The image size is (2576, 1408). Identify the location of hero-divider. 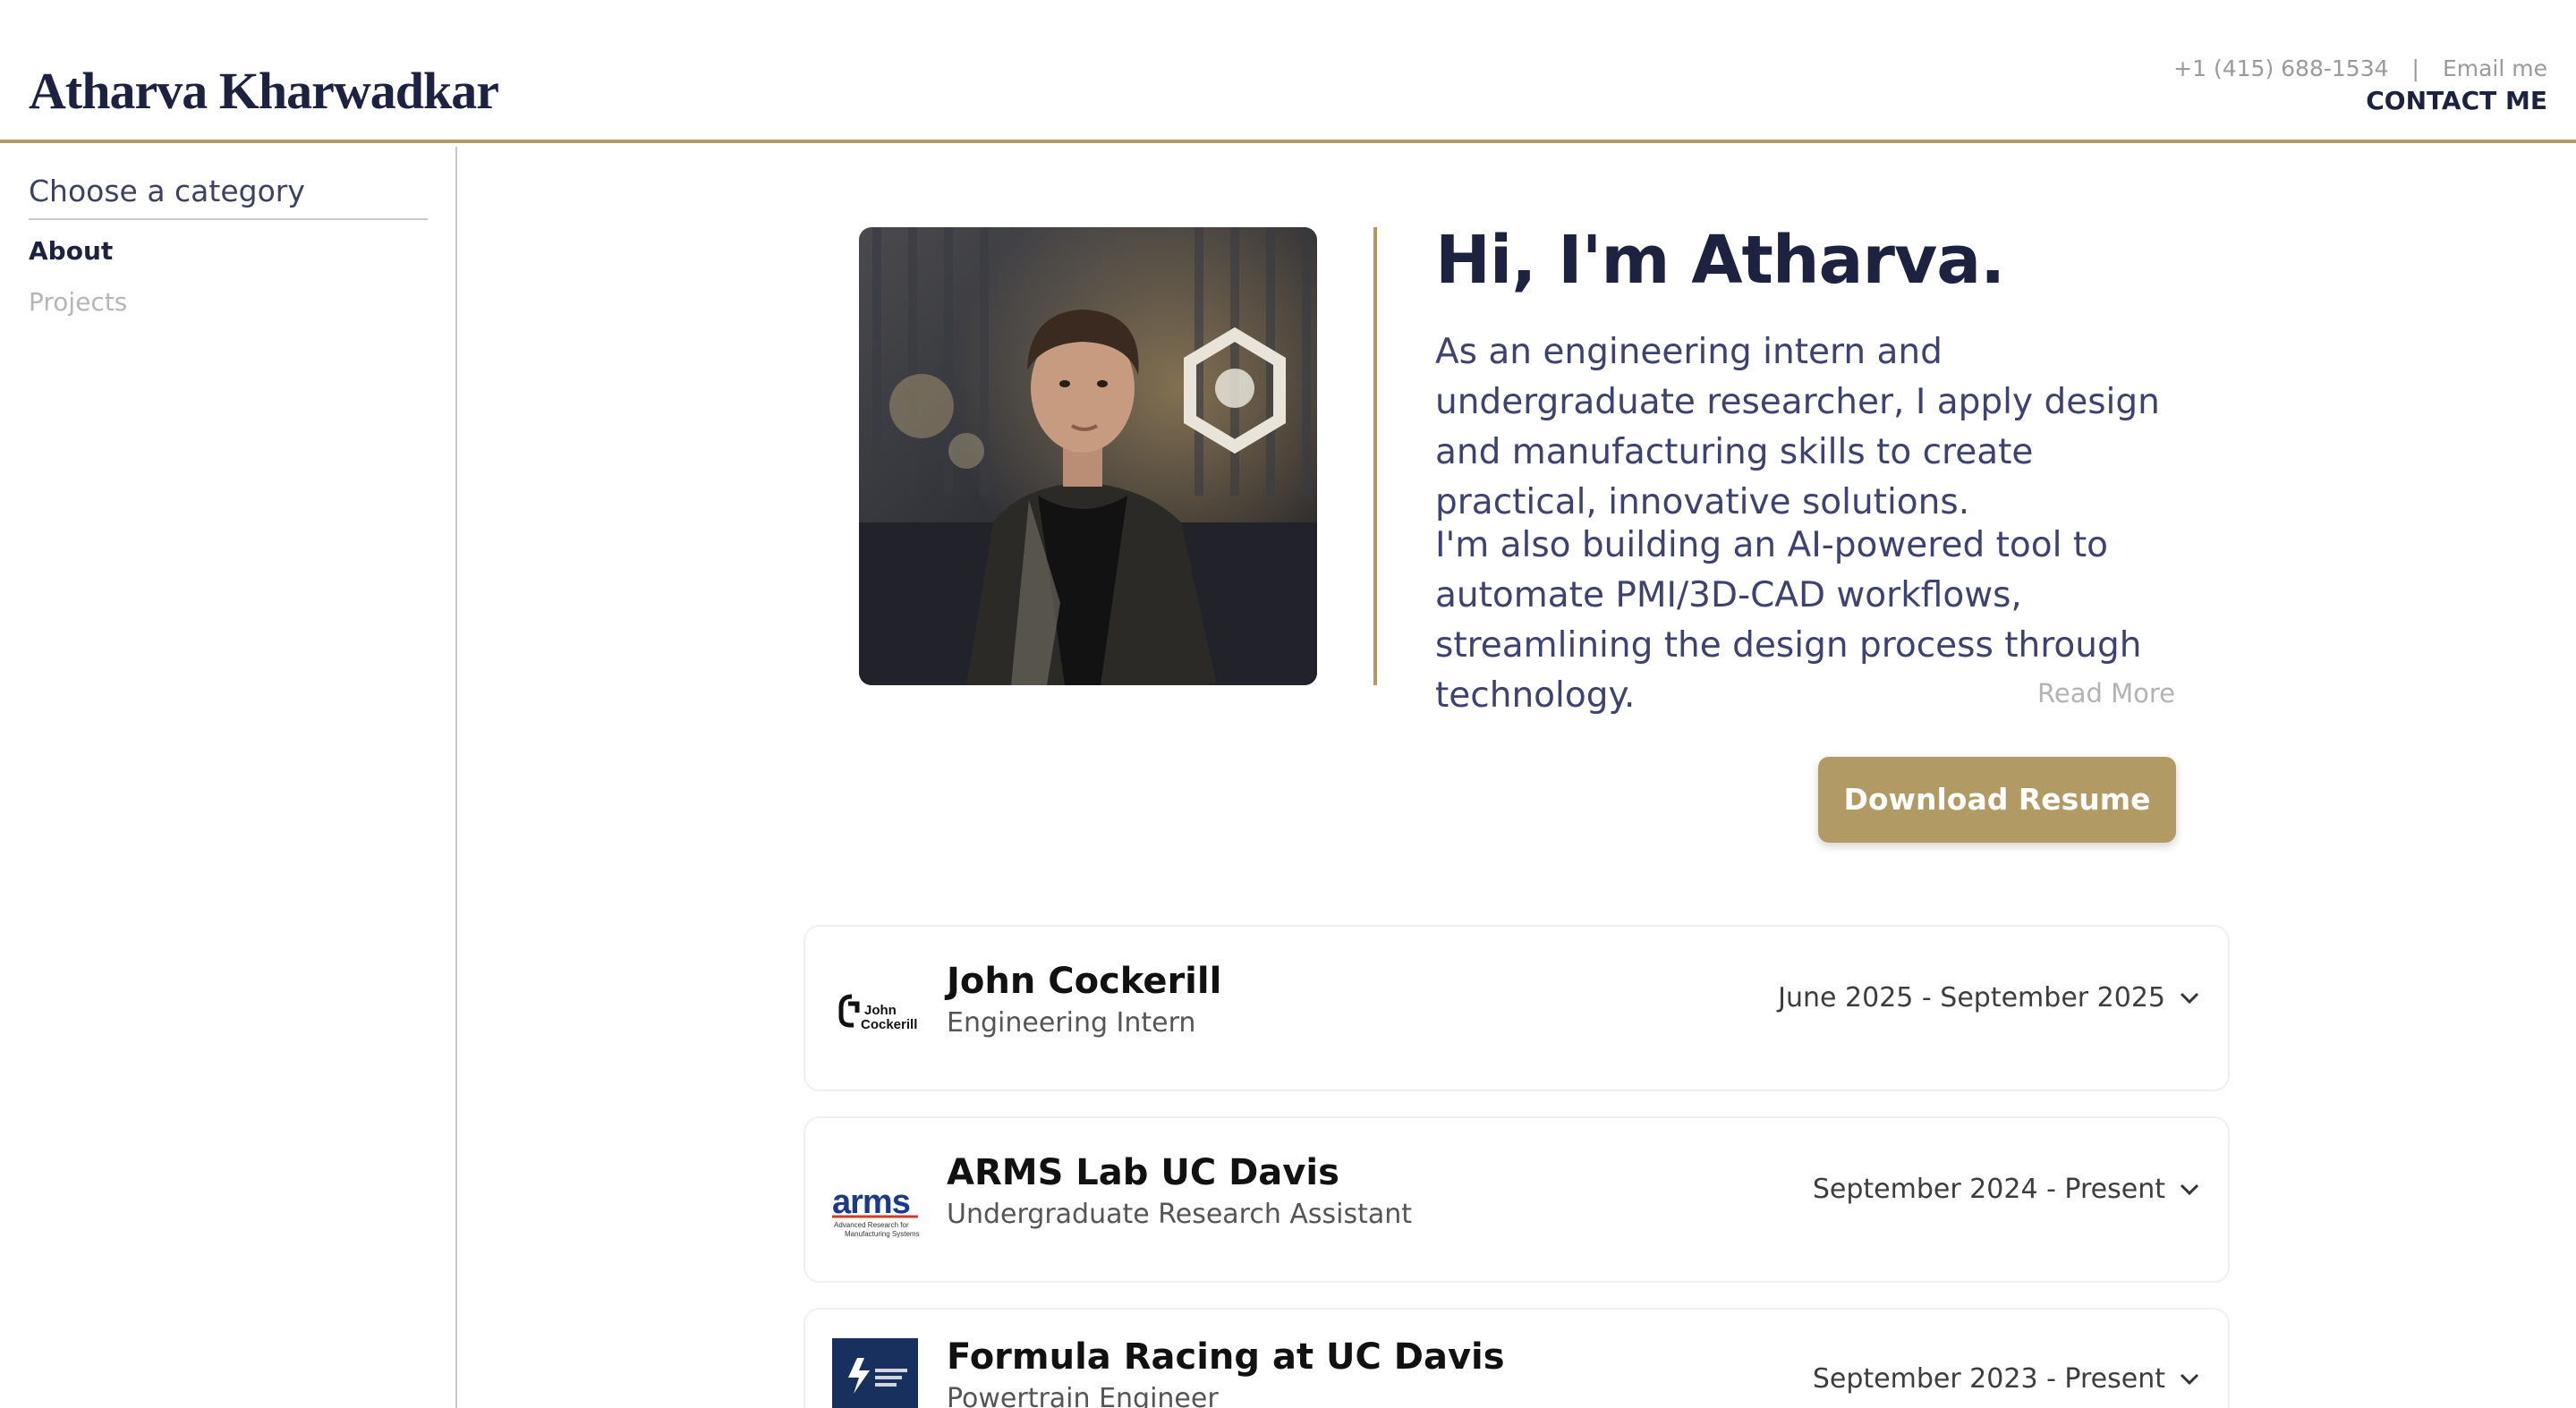
(1375, 456).